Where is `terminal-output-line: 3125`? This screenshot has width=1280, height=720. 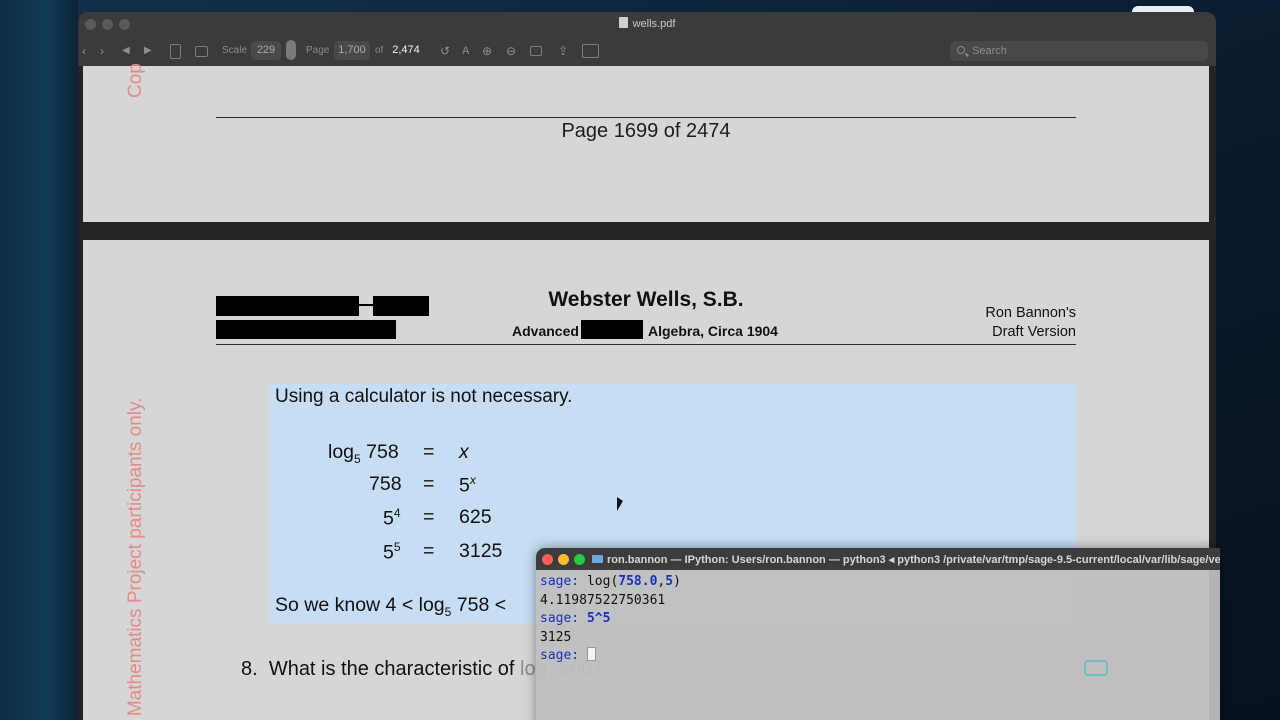
terminal-output-line: 3125 is located at coordinates (556, 637).